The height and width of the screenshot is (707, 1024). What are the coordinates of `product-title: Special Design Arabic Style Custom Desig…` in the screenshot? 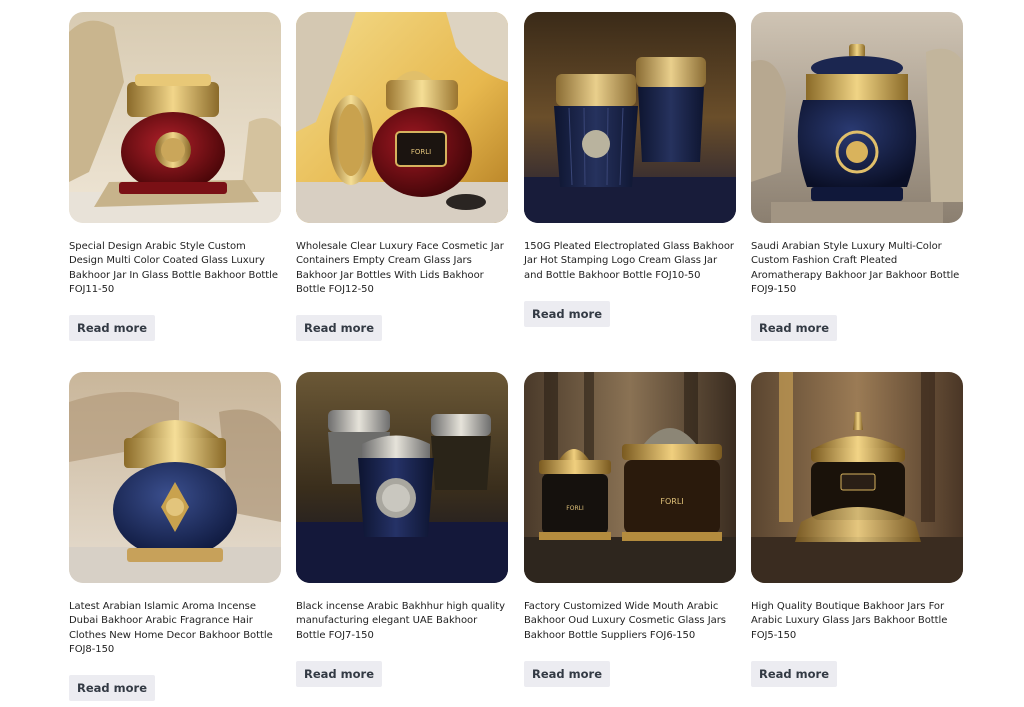 It's located at (175, 268).